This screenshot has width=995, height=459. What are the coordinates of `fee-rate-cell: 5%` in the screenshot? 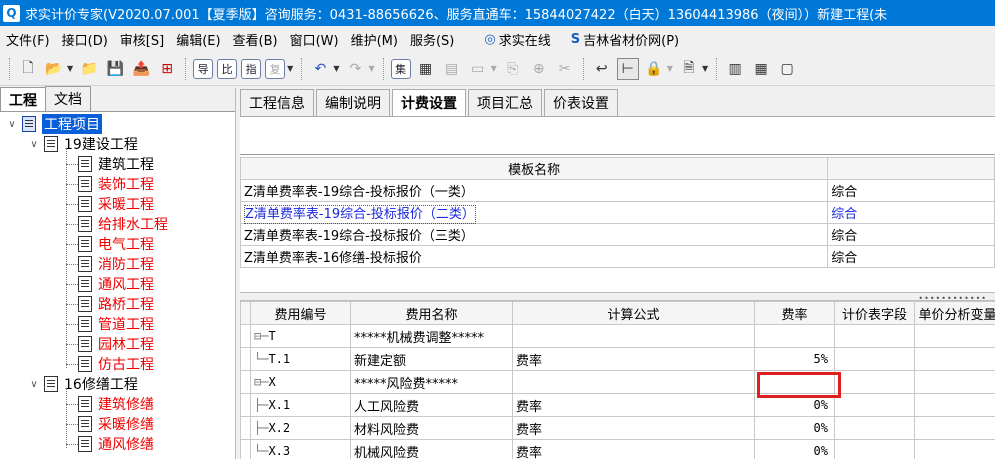 It's located at (794, 359).